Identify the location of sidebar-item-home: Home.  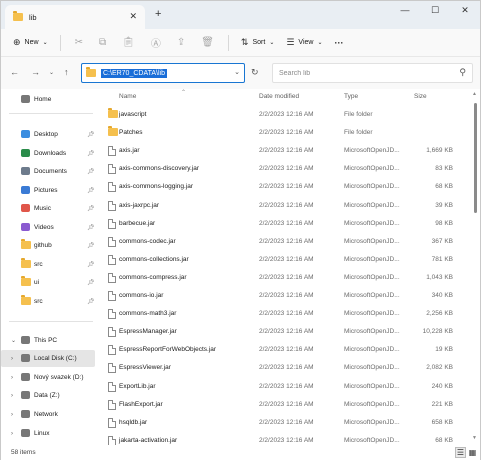
(48, 99).